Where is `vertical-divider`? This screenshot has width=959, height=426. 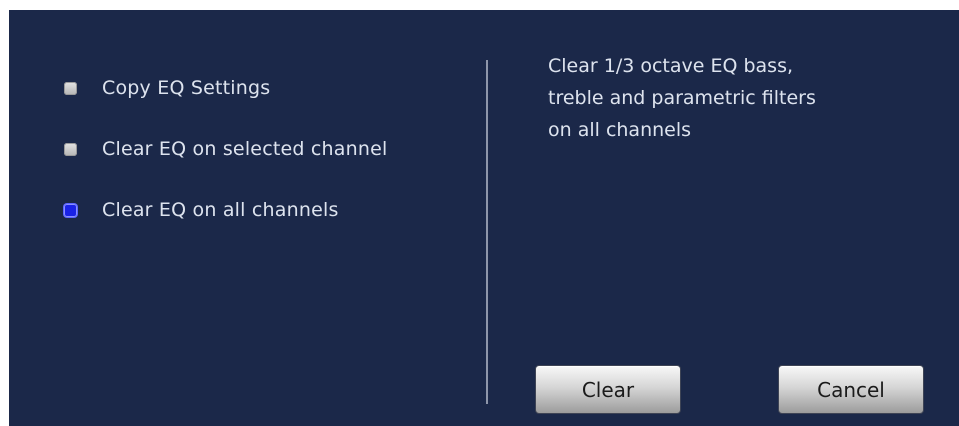 vertical-divider is located at coordinates (487, 232).